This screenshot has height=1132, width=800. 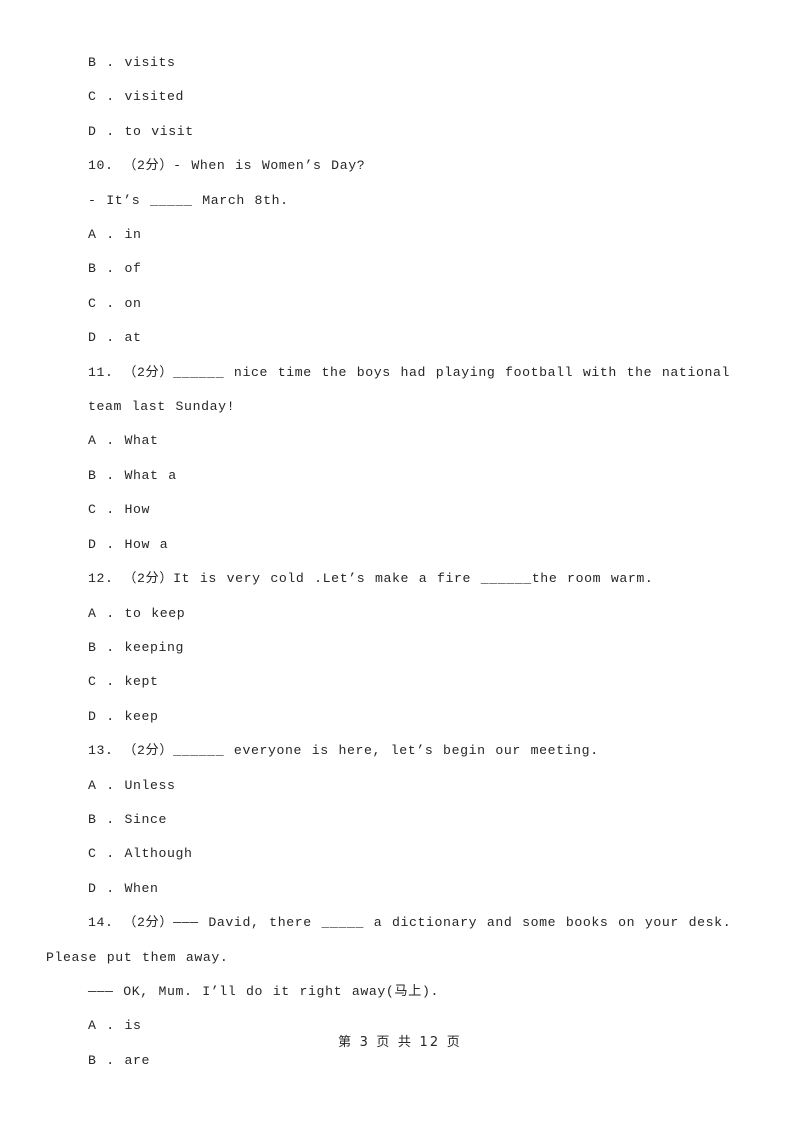 What do you see at coordinates (401, 97) in the screenshot?
I see `answer-option: C . visited` at bounding box center [401, 97].